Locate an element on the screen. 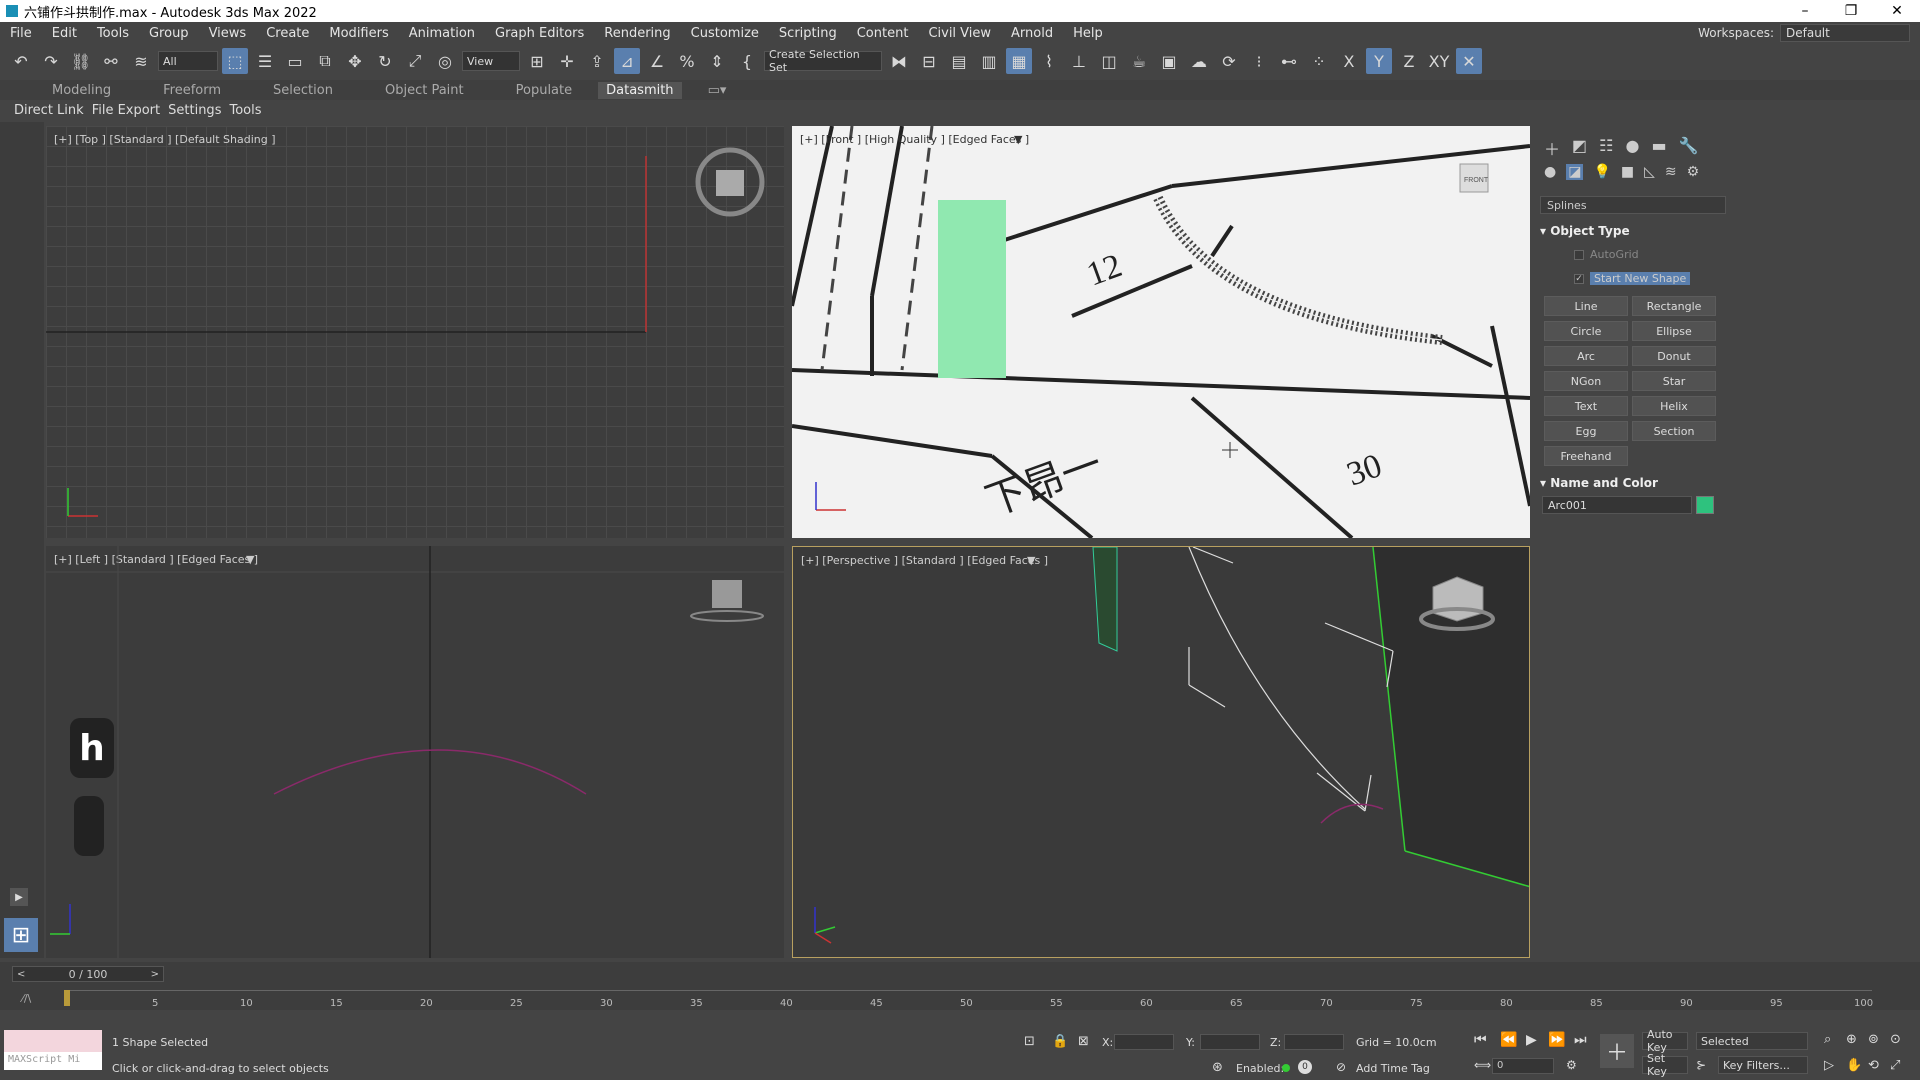 The width and height of the screenshot is (1920, 1080). autogrid-checkbox: AutoGrid is located at coordinates (1606, 254).